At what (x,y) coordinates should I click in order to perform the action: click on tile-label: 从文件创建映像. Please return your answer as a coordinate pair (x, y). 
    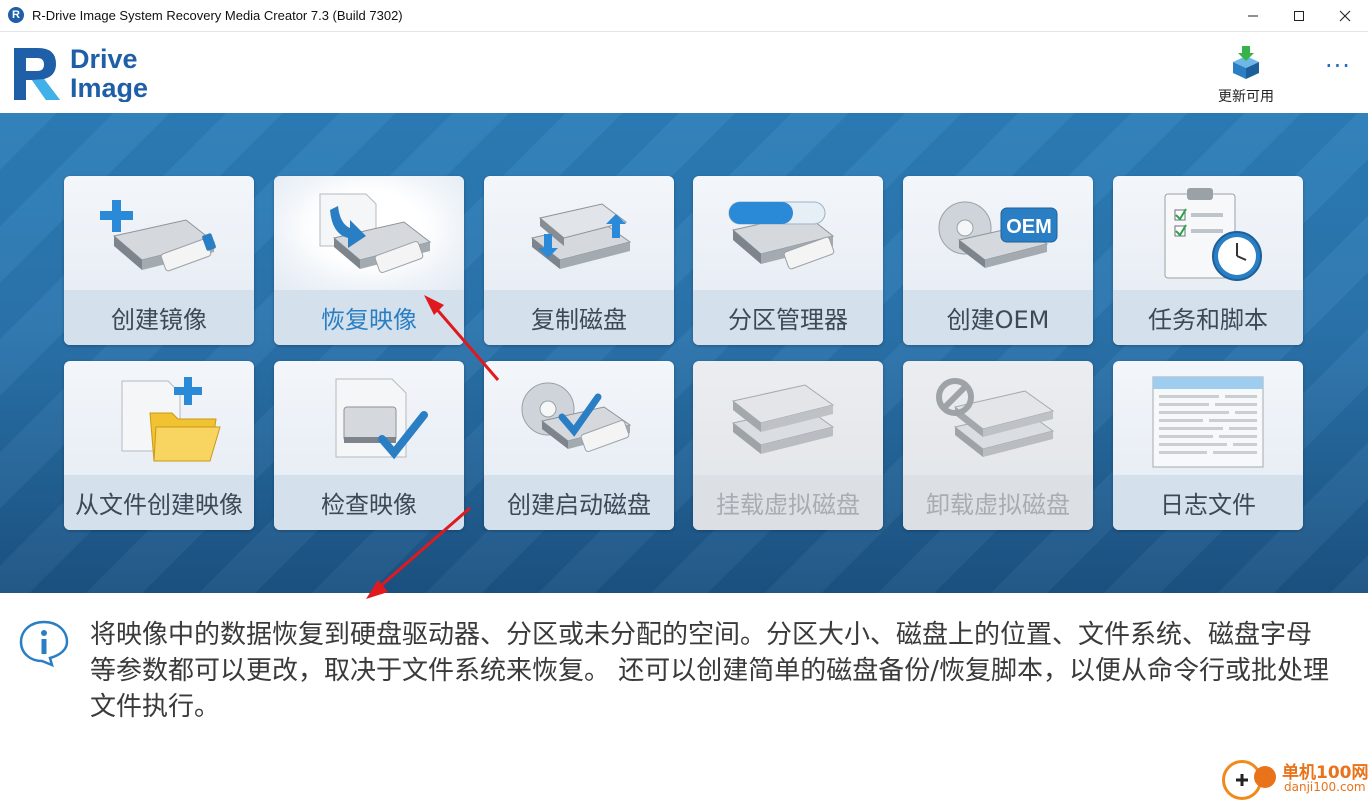
    Looking at the image, I should click on (159, 505).